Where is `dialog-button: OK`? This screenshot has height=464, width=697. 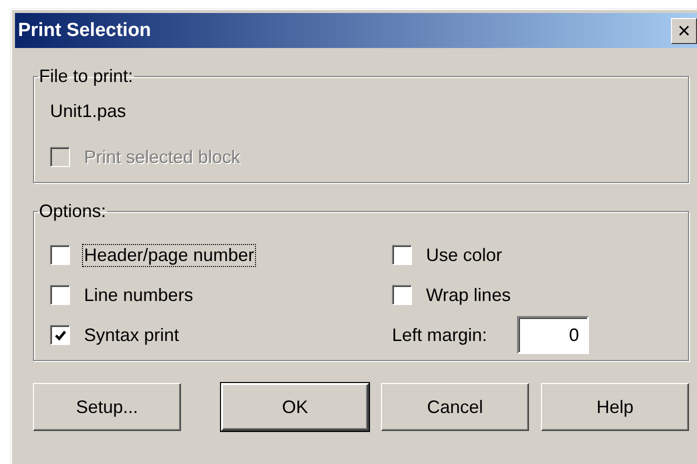 dialog-button: OK is located at coordinates (295, 407).